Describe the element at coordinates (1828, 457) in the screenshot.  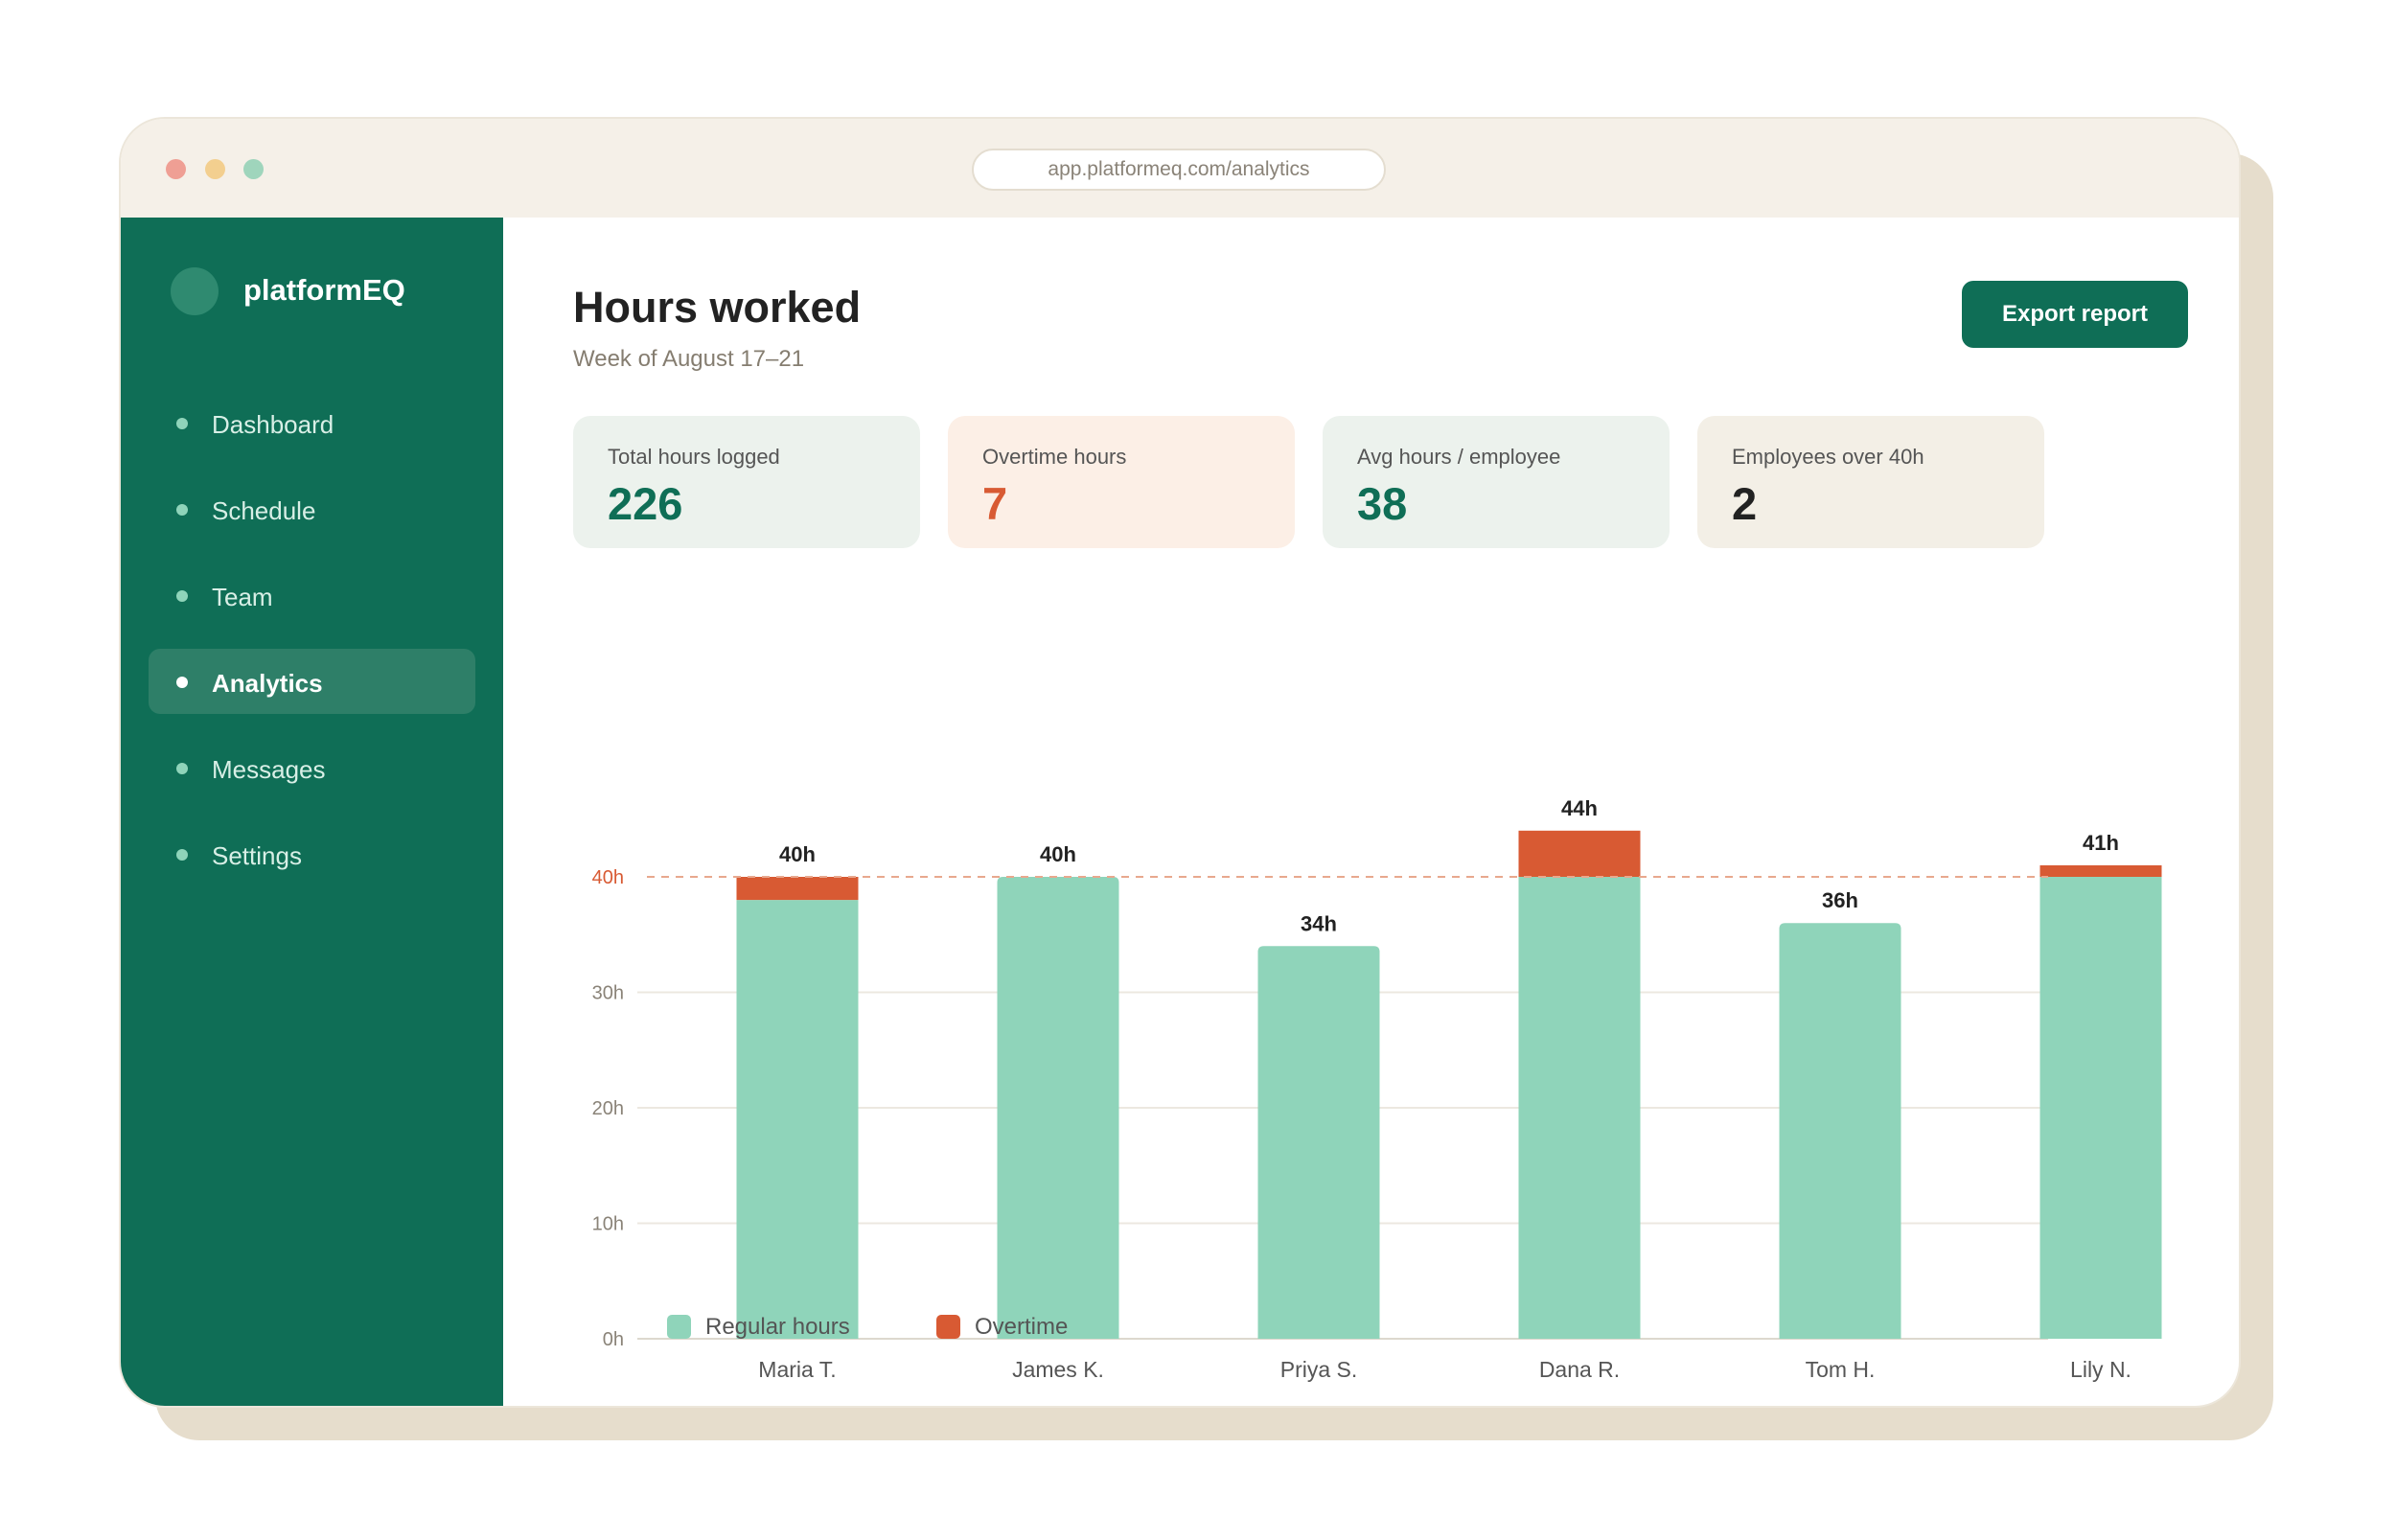
I see `stat-label: Employees over 40h` at that location.